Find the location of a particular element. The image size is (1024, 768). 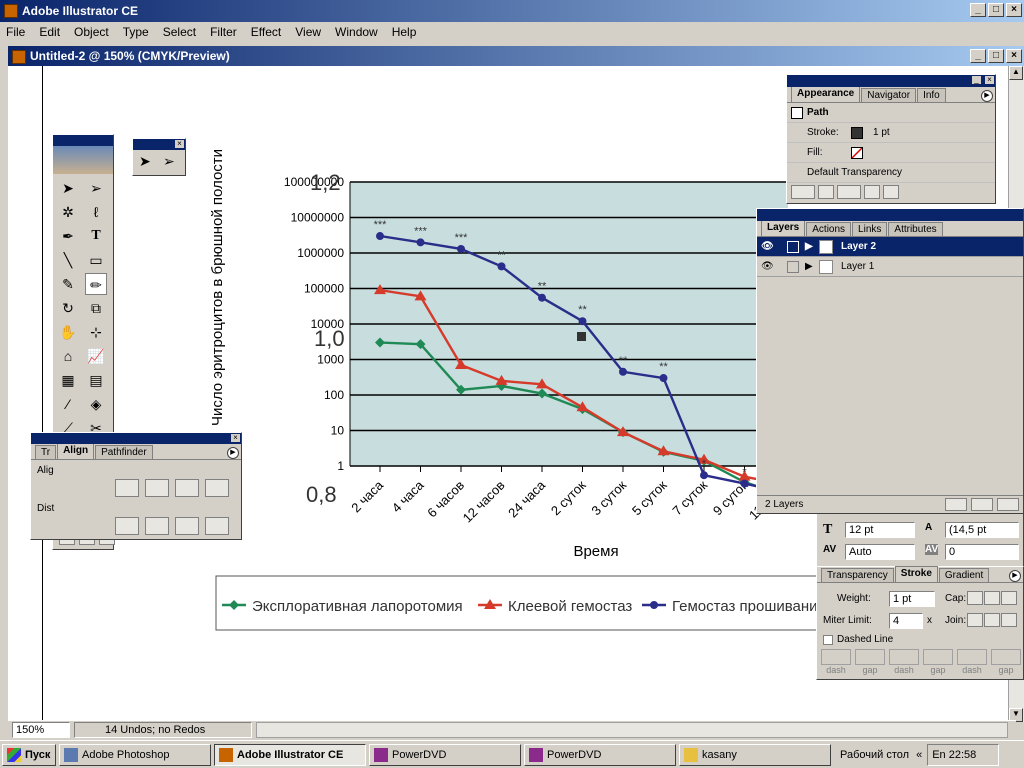

tab-align: Align is located at coordinates (76, 451).